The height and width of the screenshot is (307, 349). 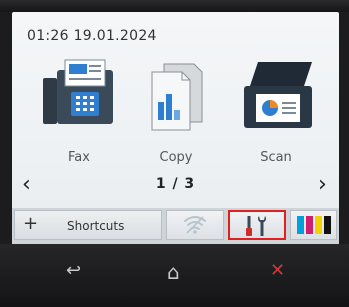 I want to click on scan-icon, so click(x=276, y=97).